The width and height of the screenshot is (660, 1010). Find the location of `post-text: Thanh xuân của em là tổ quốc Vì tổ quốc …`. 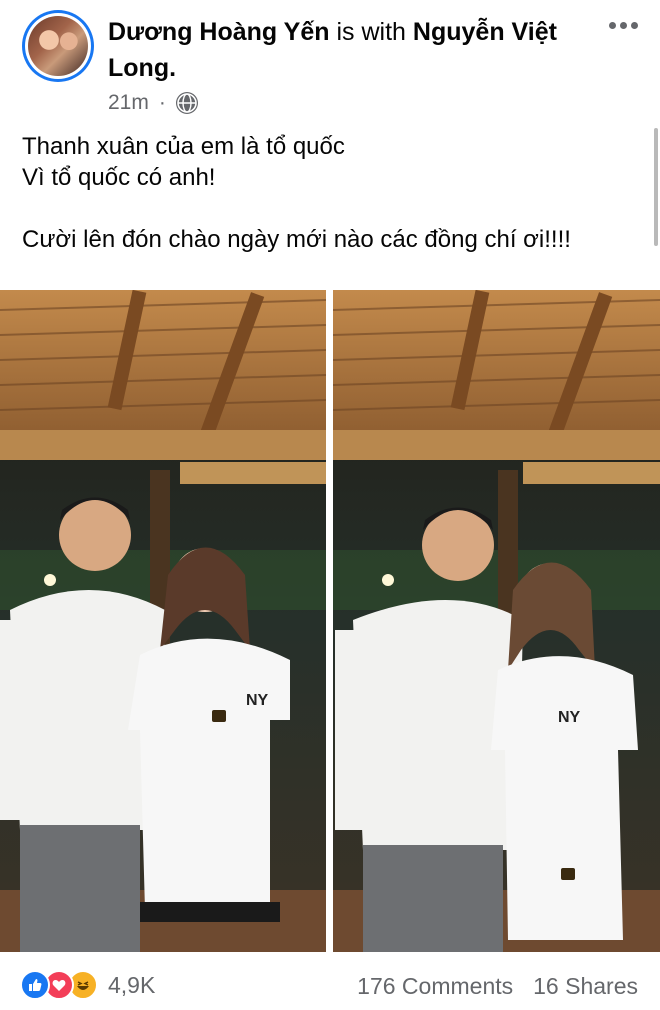

post-text: Thanh xuân của em là tổ quốc Vì tổ quốc … is located at coordinates (332, 193).